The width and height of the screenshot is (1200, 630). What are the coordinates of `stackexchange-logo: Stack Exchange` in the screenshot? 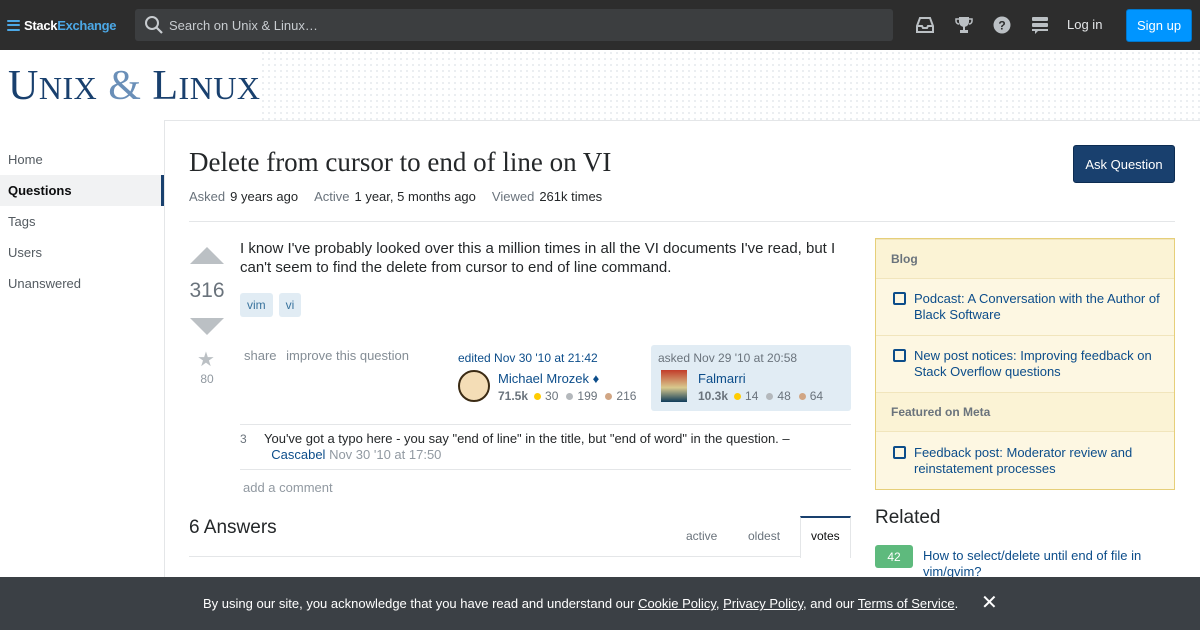 It's located at (62, 25).